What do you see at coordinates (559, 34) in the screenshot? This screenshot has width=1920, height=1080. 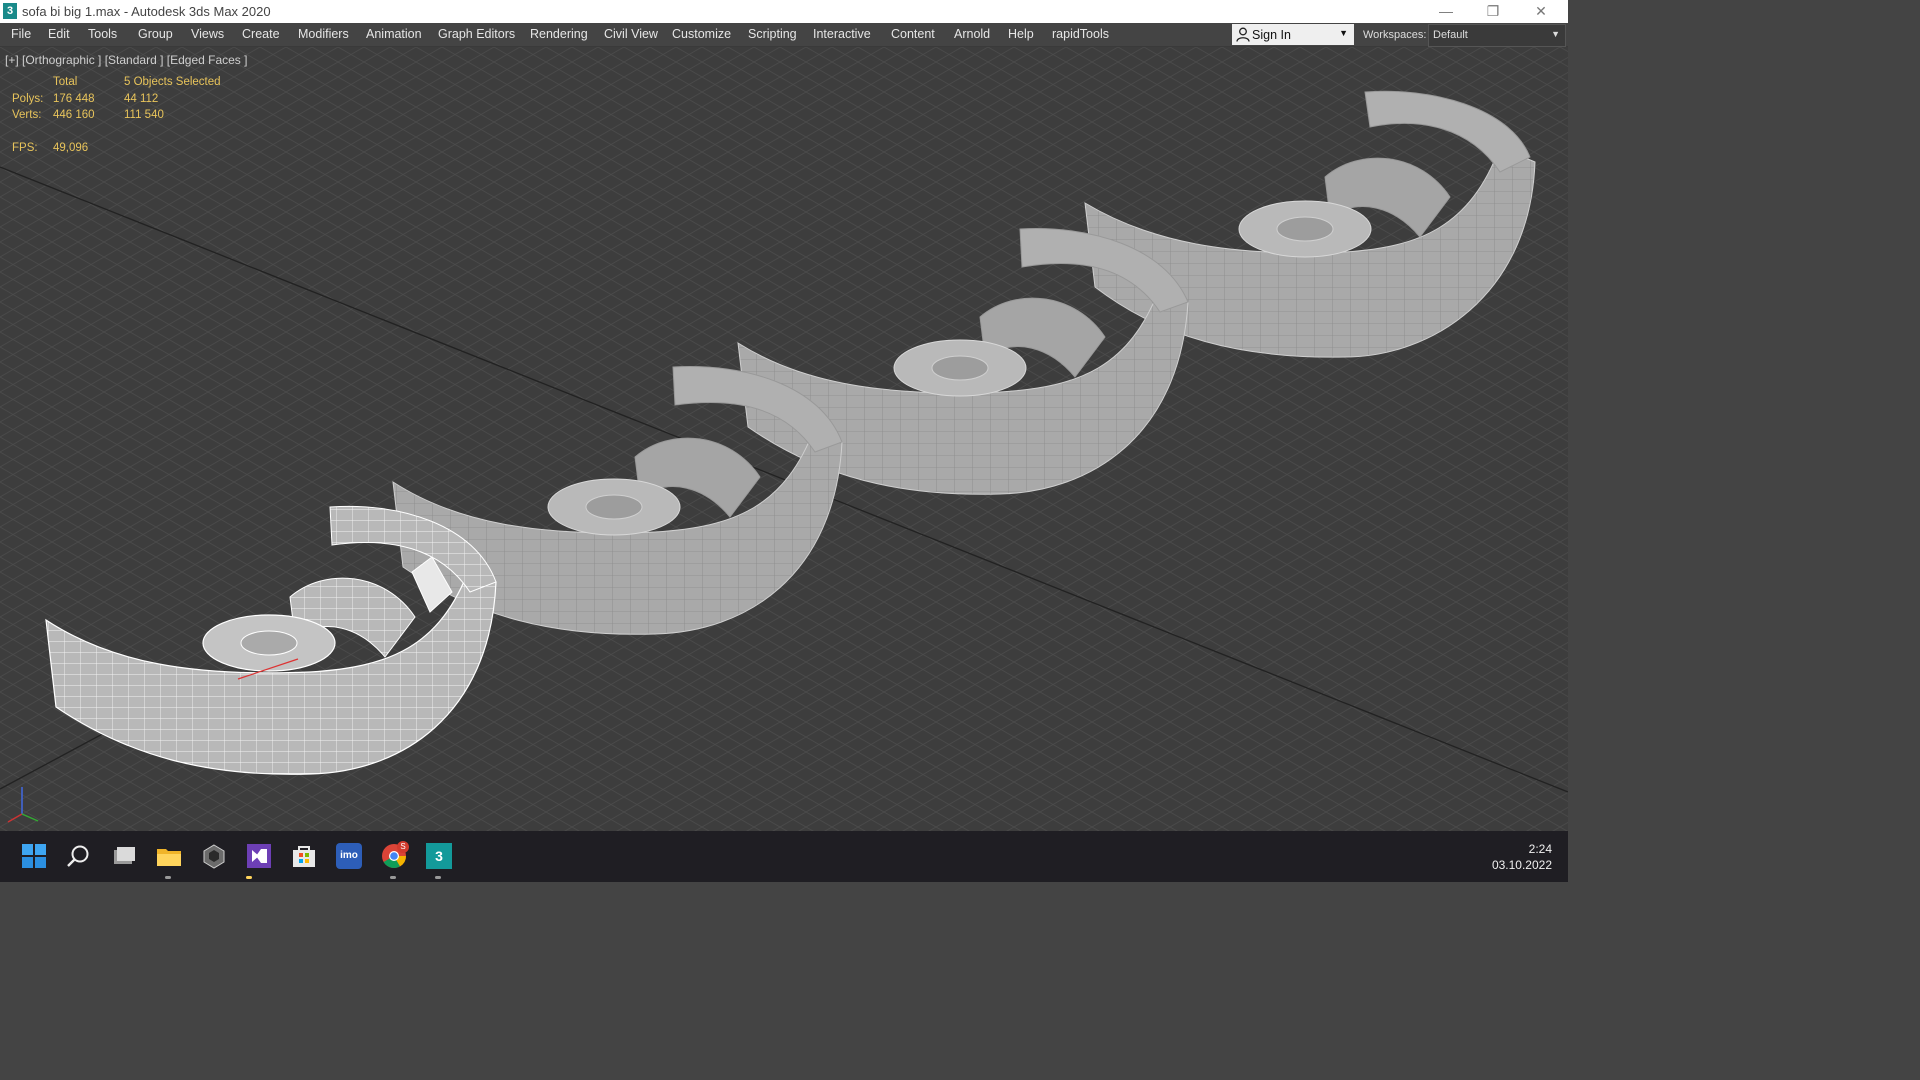 I see `menu-rendering: Rendering` at bounding box center [559, 34].